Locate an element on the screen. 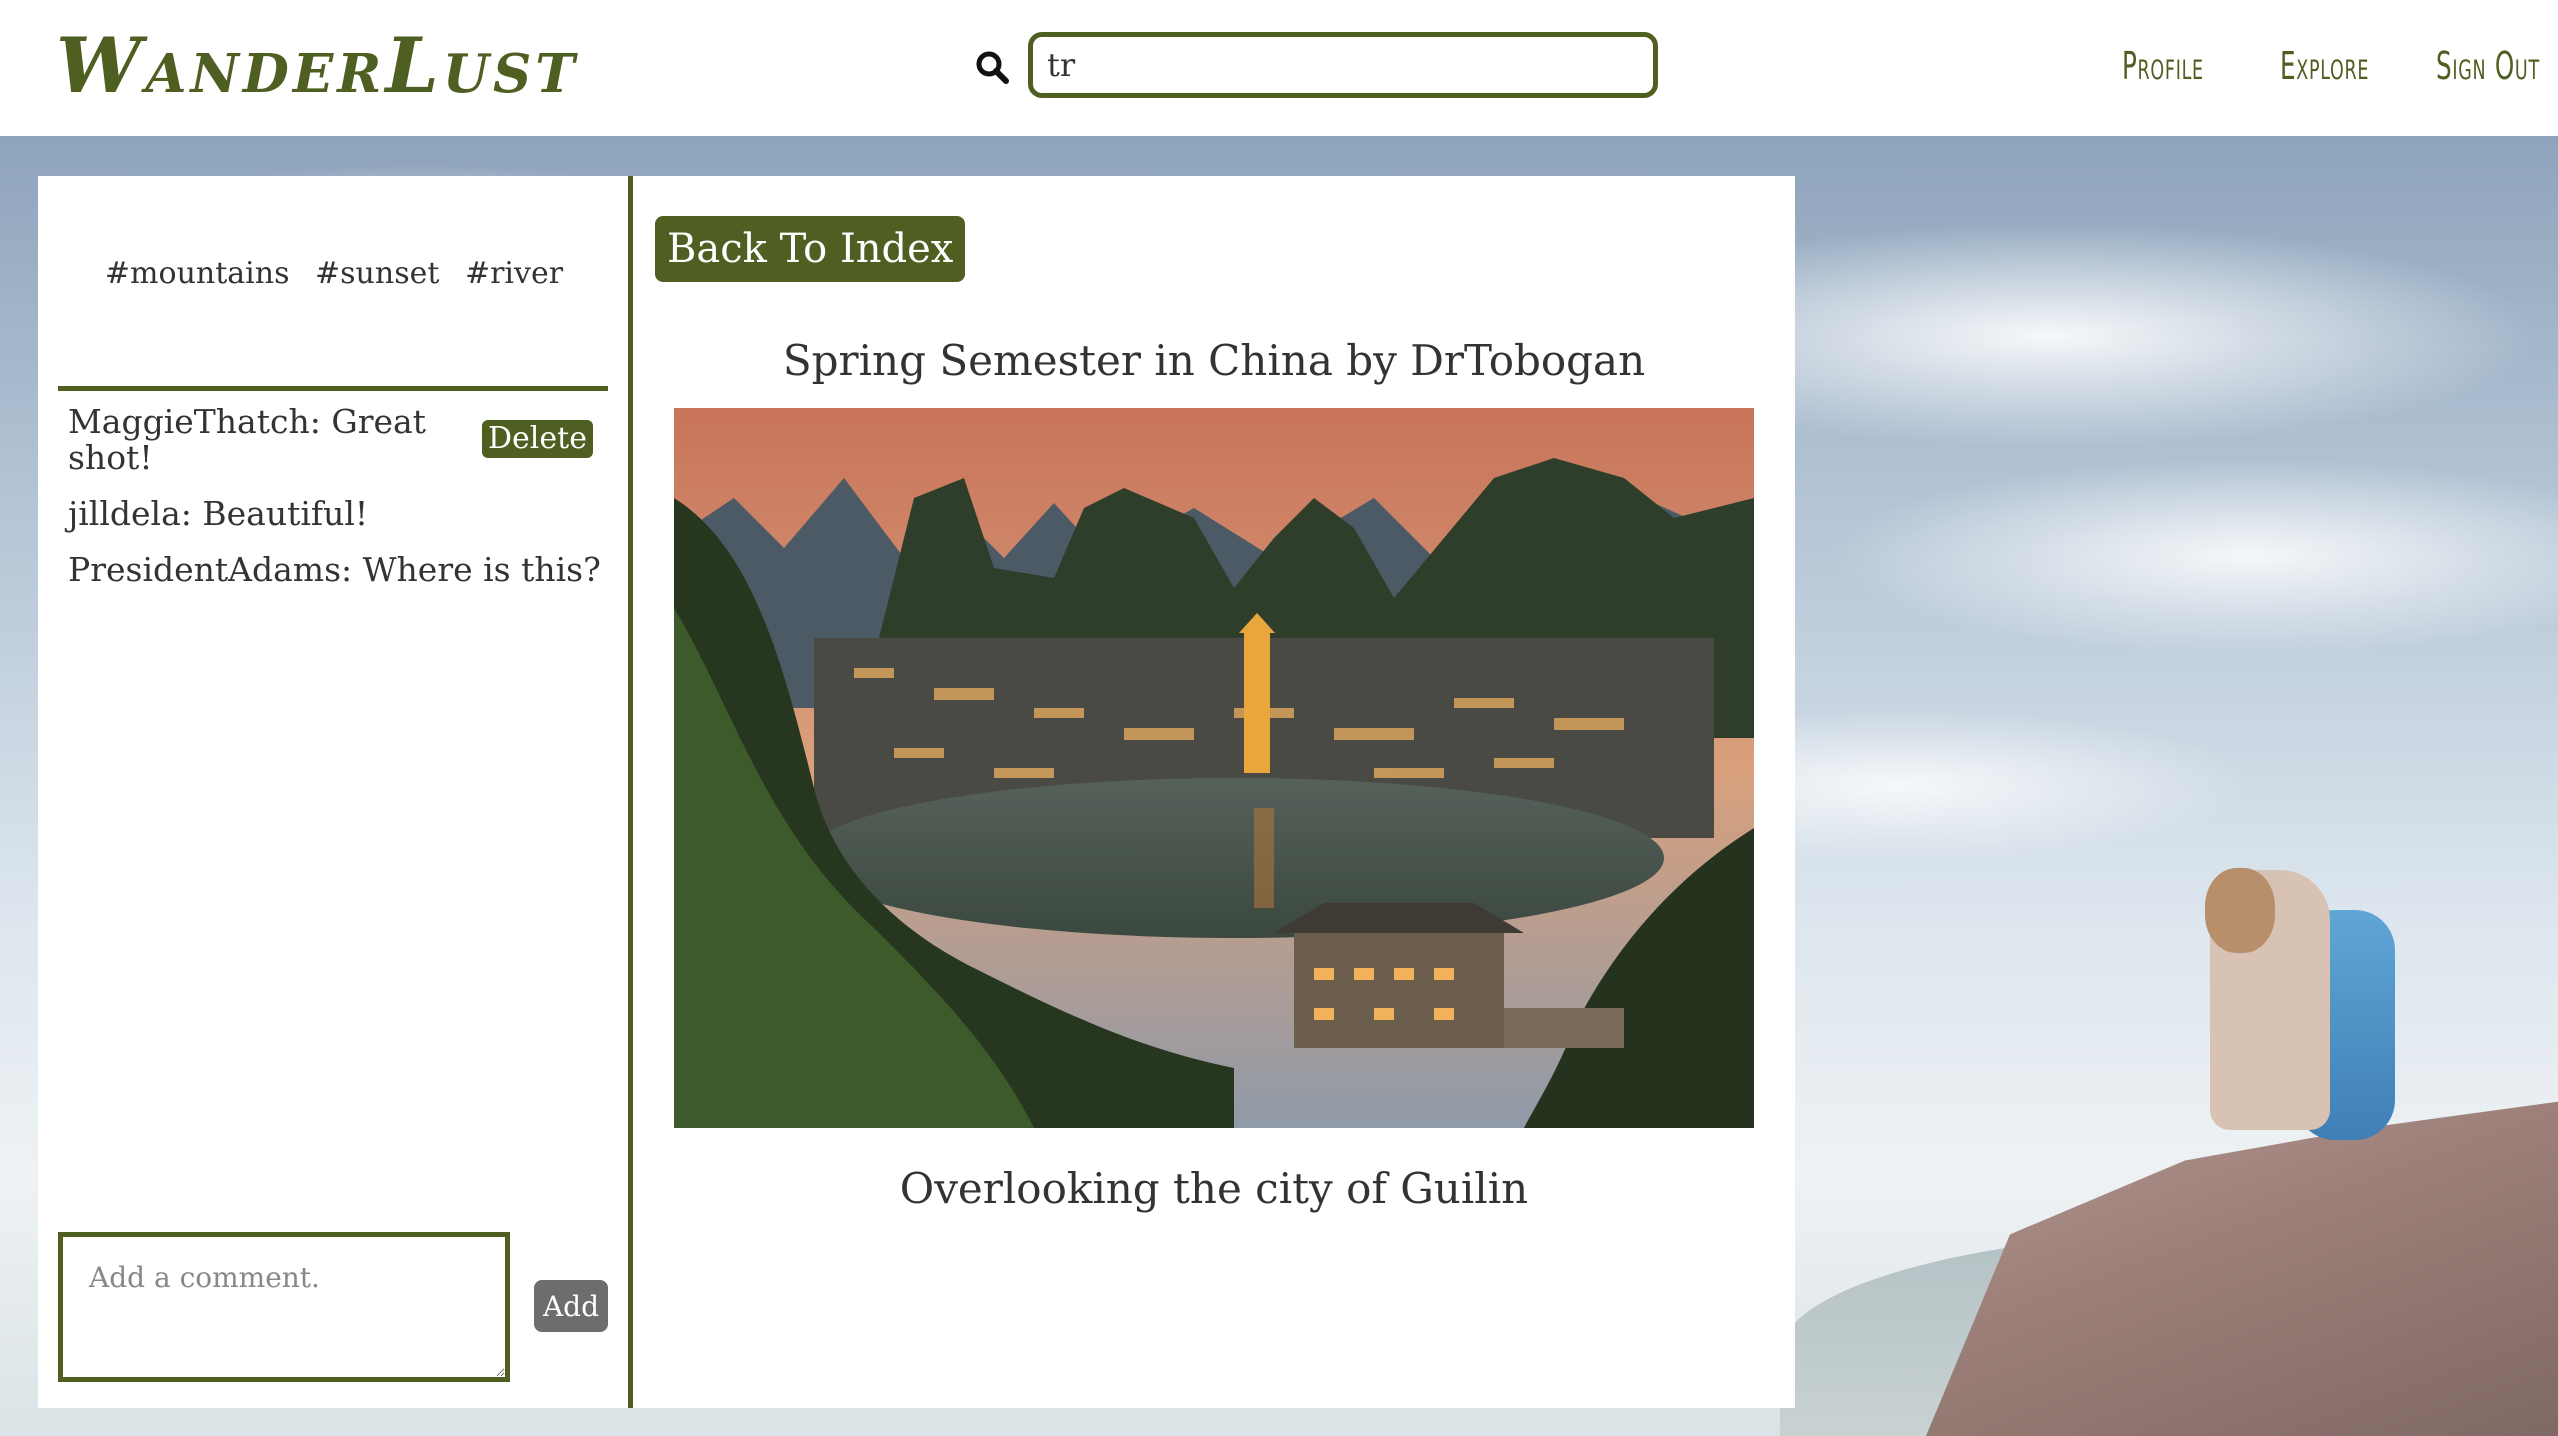  tag-river: #river is located at coordinates (514, 273).